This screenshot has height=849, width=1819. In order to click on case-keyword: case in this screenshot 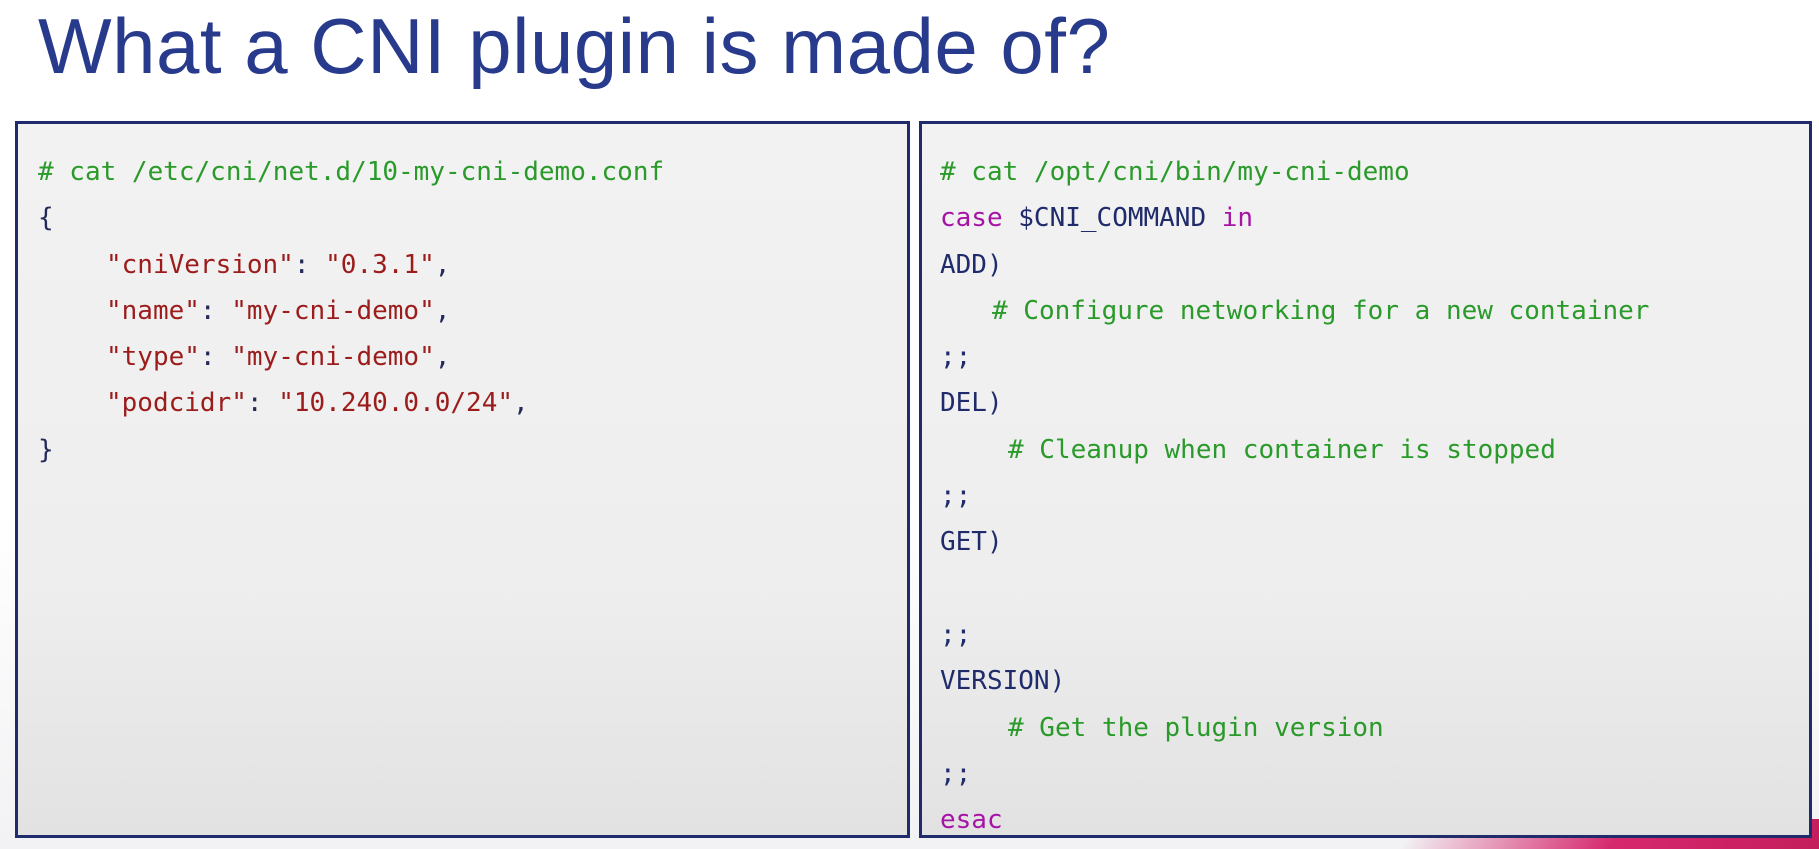, I will do `click(971, 218)`.